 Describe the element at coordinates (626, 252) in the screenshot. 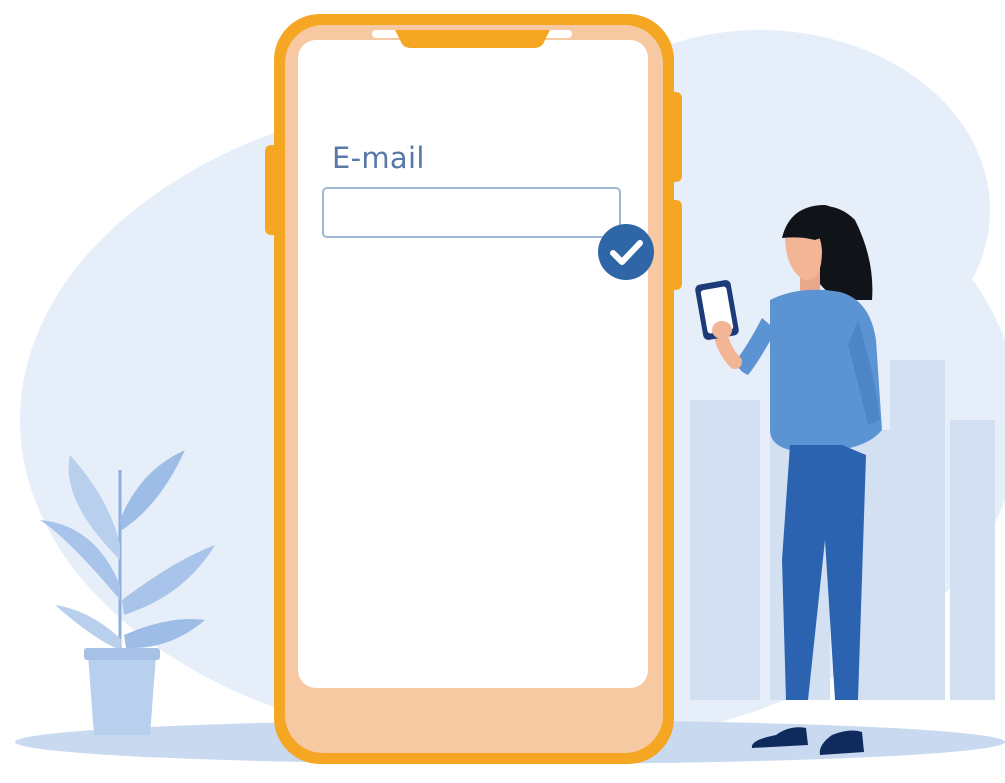

I see `checkmark-circle-icon` at that location.